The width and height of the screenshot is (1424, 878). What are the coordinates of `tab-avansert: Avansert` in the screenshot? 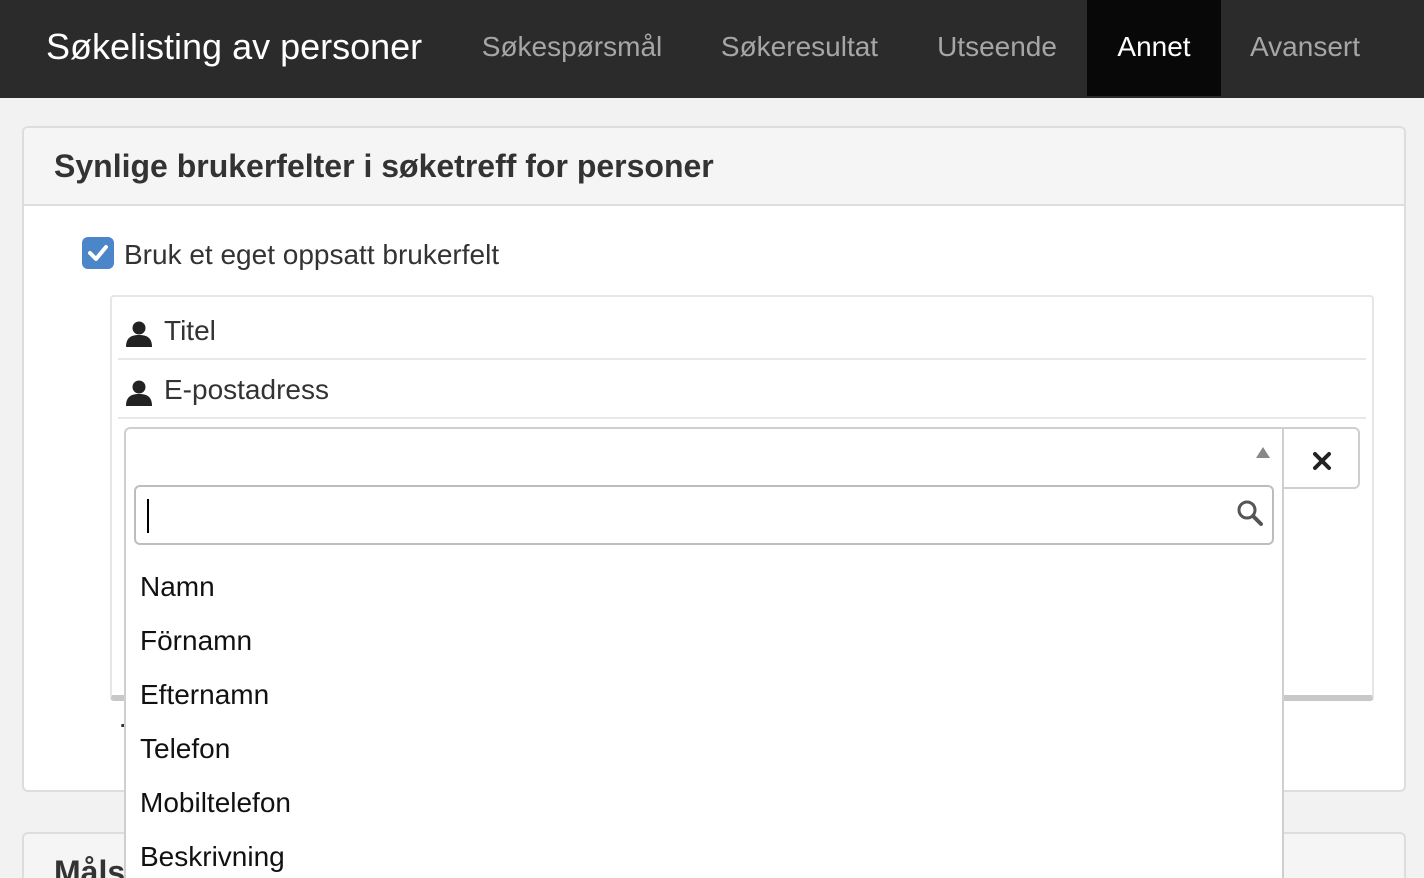 It's located at (1305, 48).